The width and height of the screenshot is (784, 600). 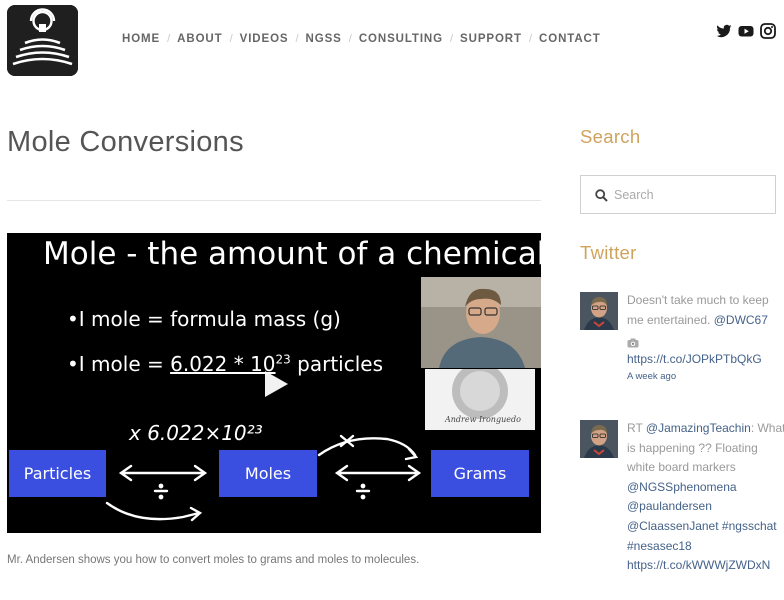 I want to click on tweet-timestamp: A week ago, so click(x=705, y=377).